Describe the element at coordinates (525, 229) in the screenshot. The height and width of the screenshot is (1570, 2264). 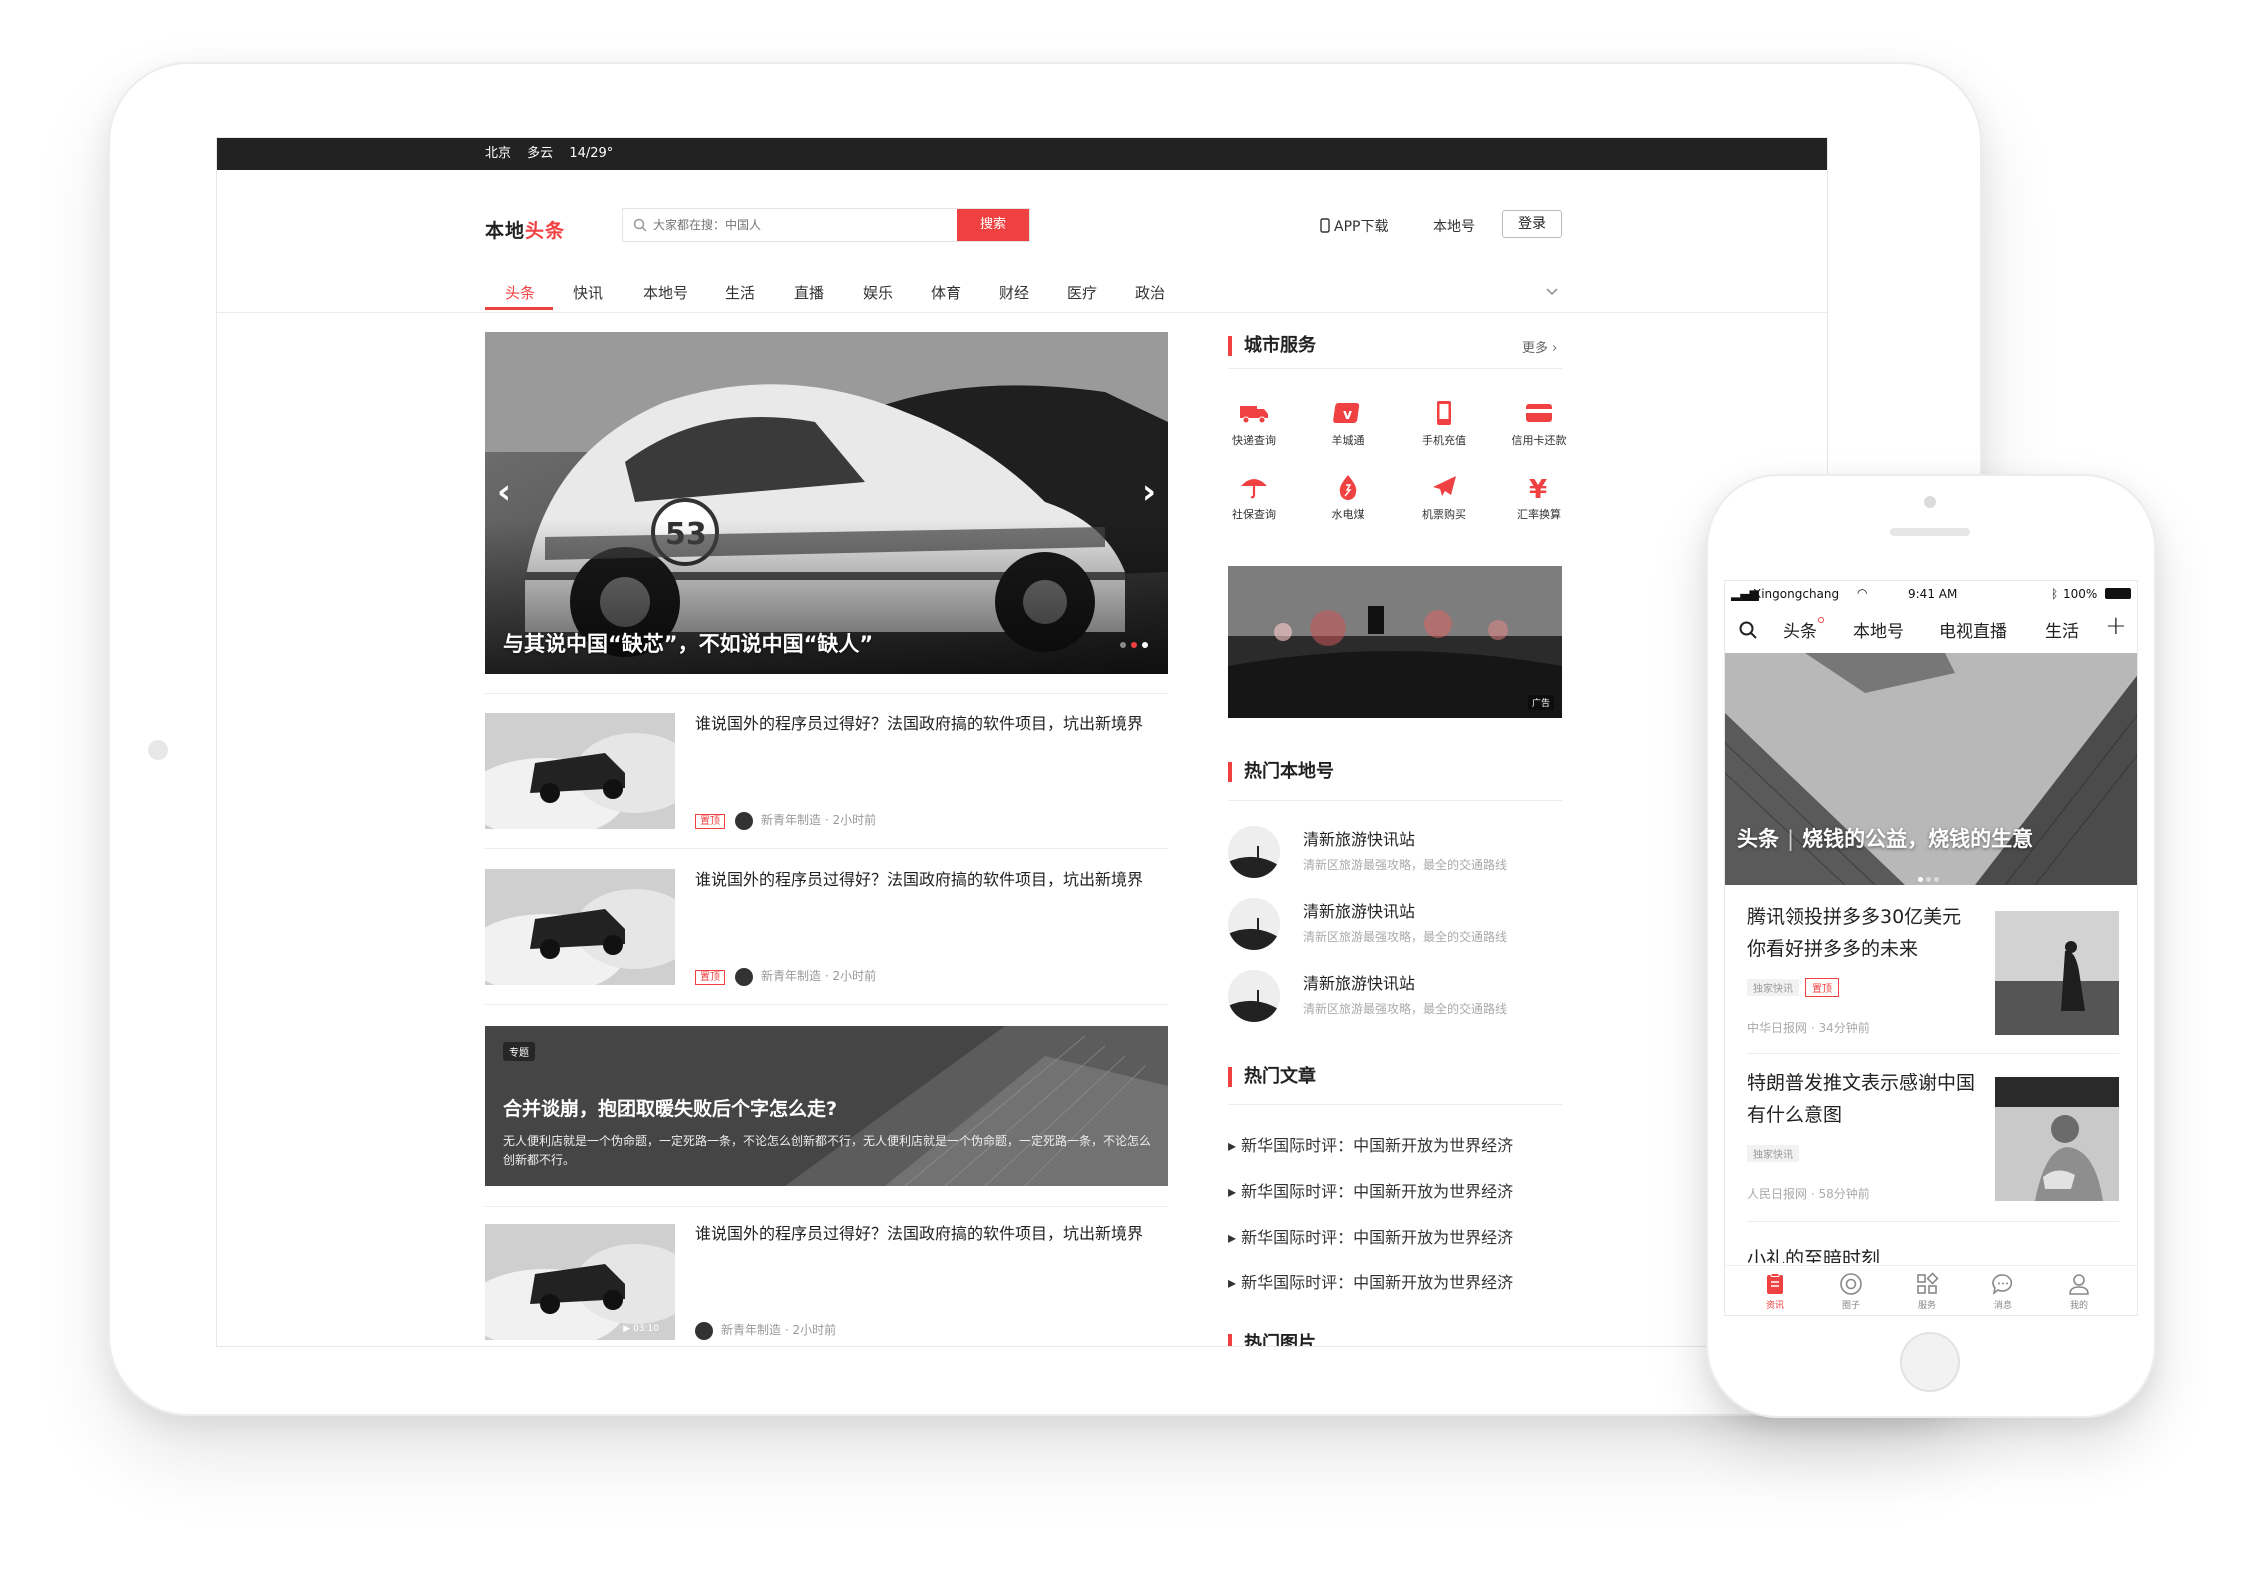
I see `site-logo: 本地头条` at that location.